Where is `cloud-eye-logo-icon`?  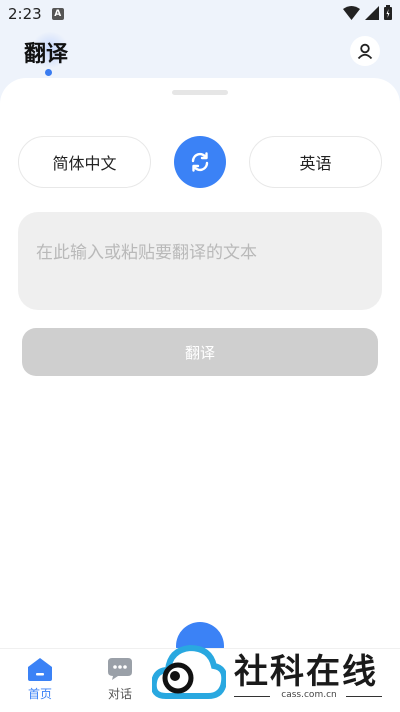 cloud-eye-logo-icon is located at coordinates (189, 671).